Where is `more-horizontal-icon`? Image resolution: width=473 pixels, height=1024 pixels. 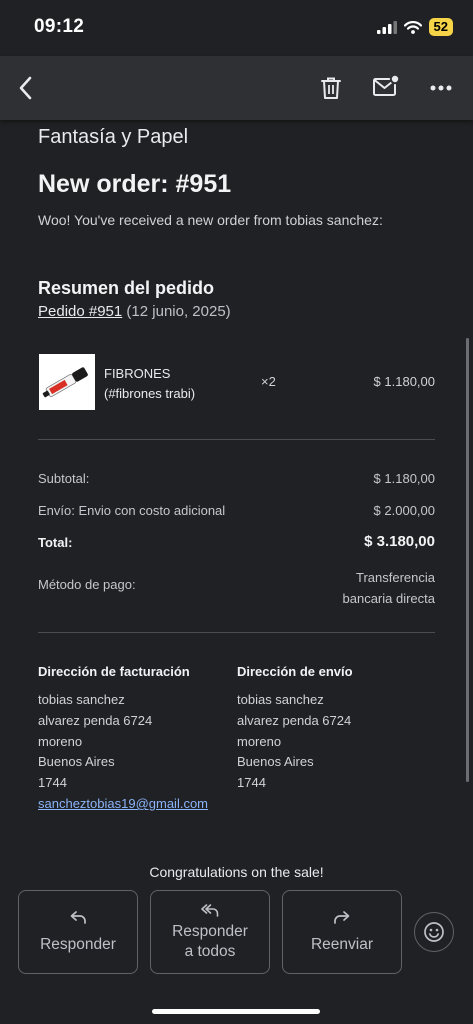 more-horizontal-icon is located at coordinates (441, 88).